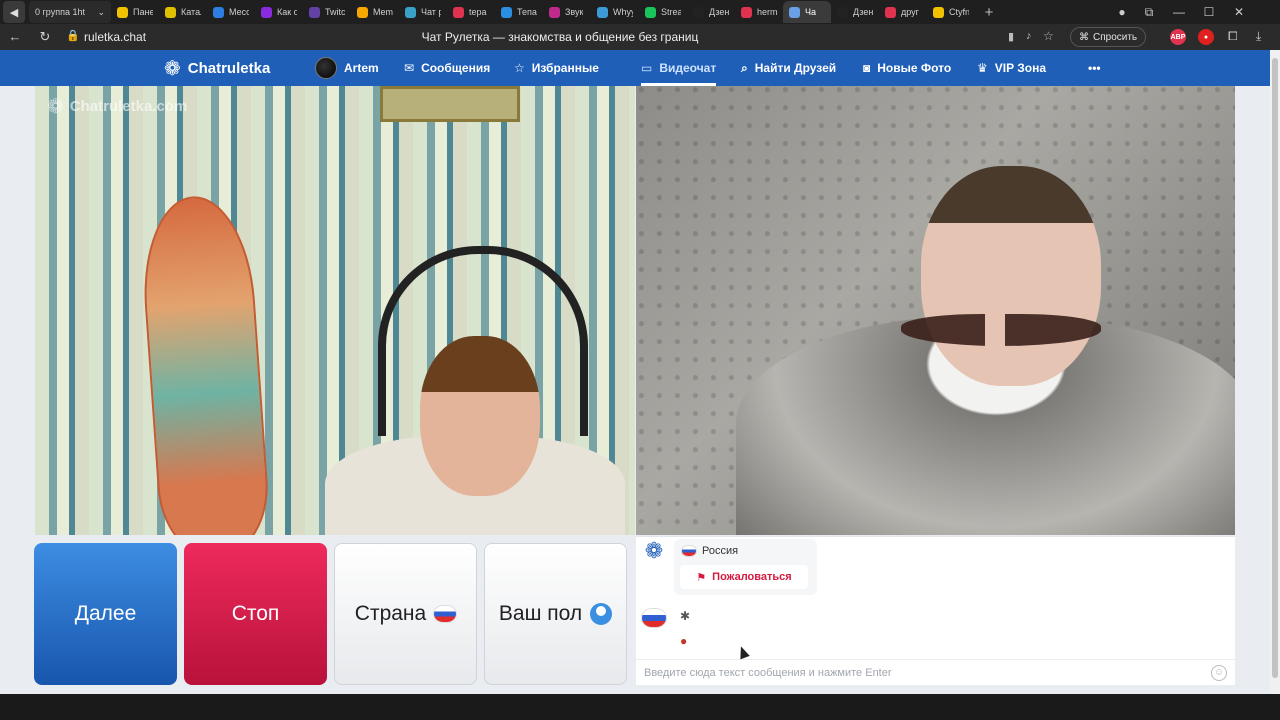 Image resolution: width=1280 pixels, height=720 pixels. I want to click on close-icon: ✕, so click(1239, 12).